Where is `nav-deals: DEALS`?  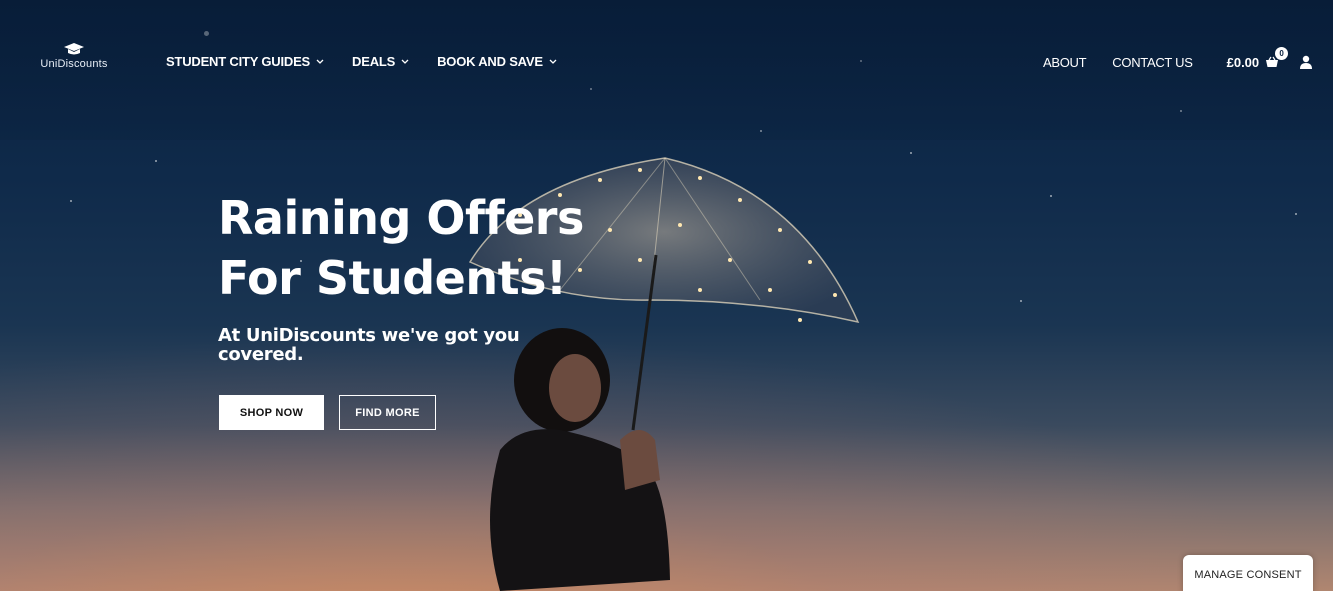
nav-deals: DEALS is located at coordinates (380, 61).